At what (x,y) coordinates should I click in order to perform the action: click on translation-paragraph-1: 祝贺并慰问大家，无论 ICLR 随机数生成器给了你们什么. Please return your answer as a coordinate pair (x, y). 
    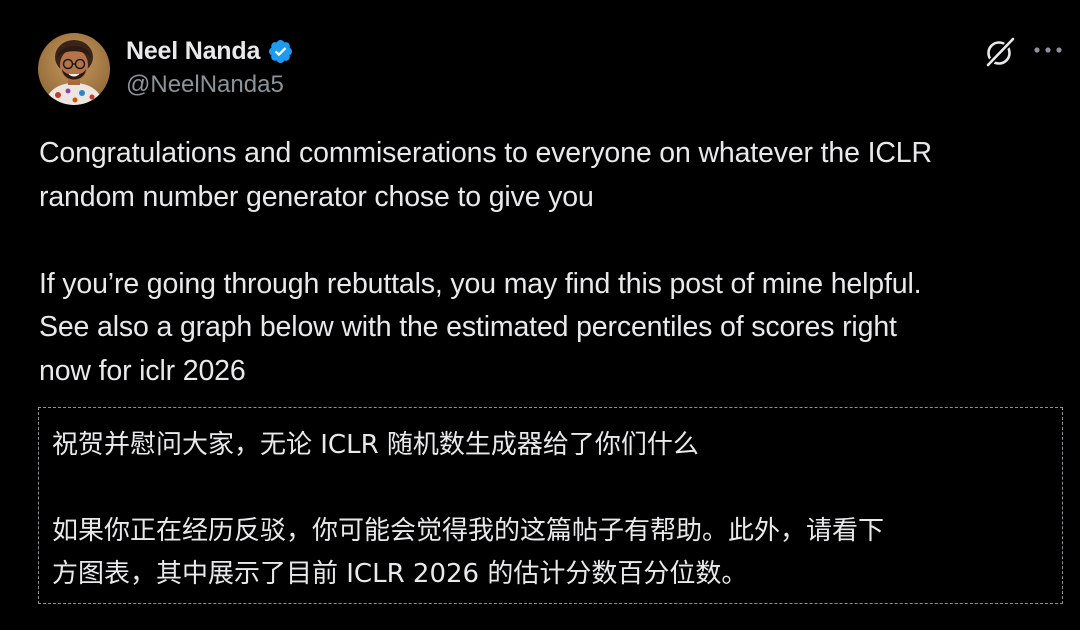
    Looking at the image, I should click on (375, 445).